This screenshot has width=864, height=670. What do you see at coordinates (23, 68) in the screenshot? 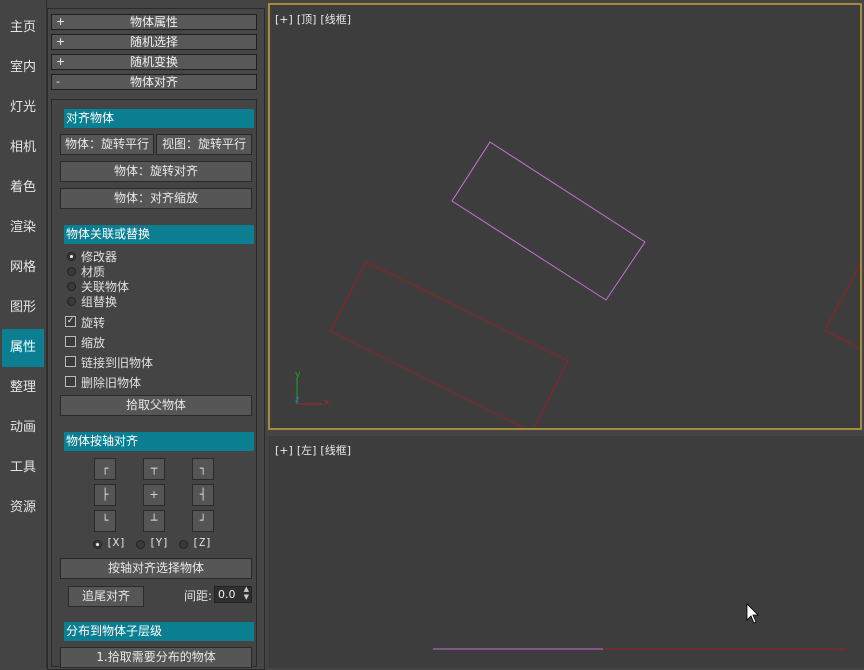
I see `tab-interior: 室内` at bounding box center [23, 68].